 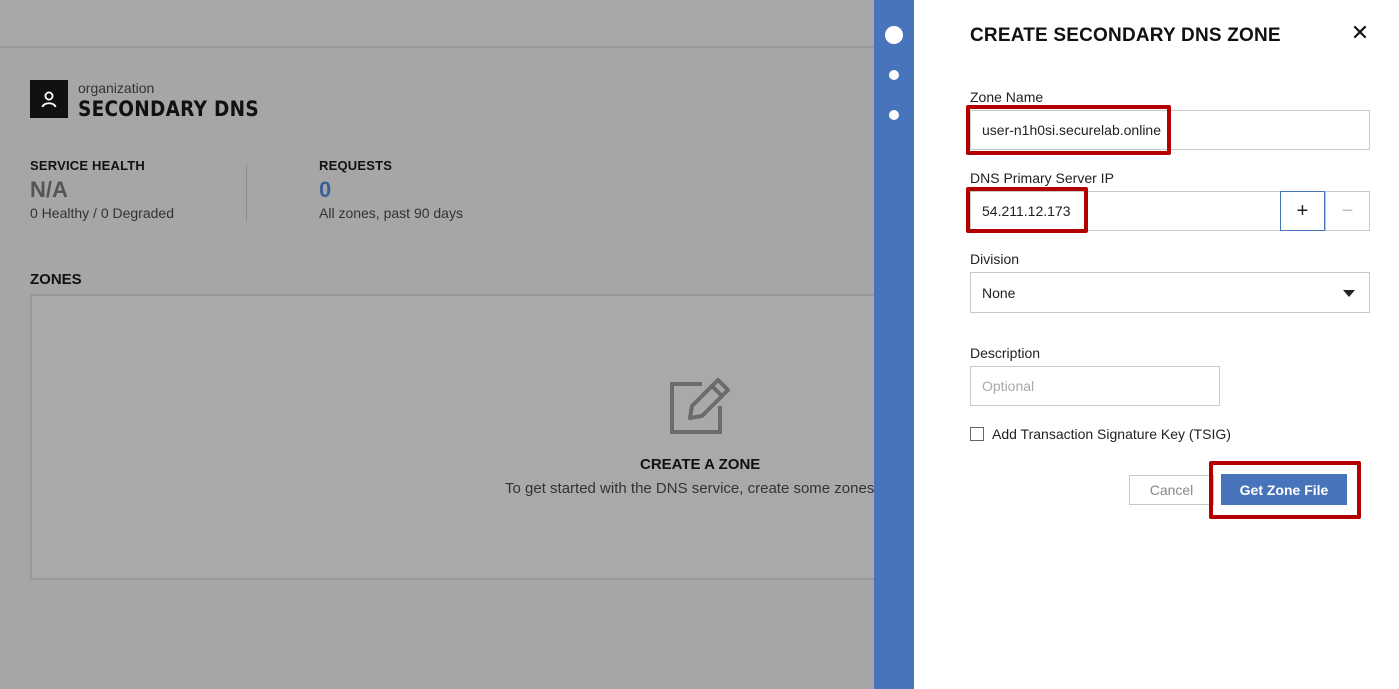 I want to click on wizard-stepper, so click(x=894, y=344).